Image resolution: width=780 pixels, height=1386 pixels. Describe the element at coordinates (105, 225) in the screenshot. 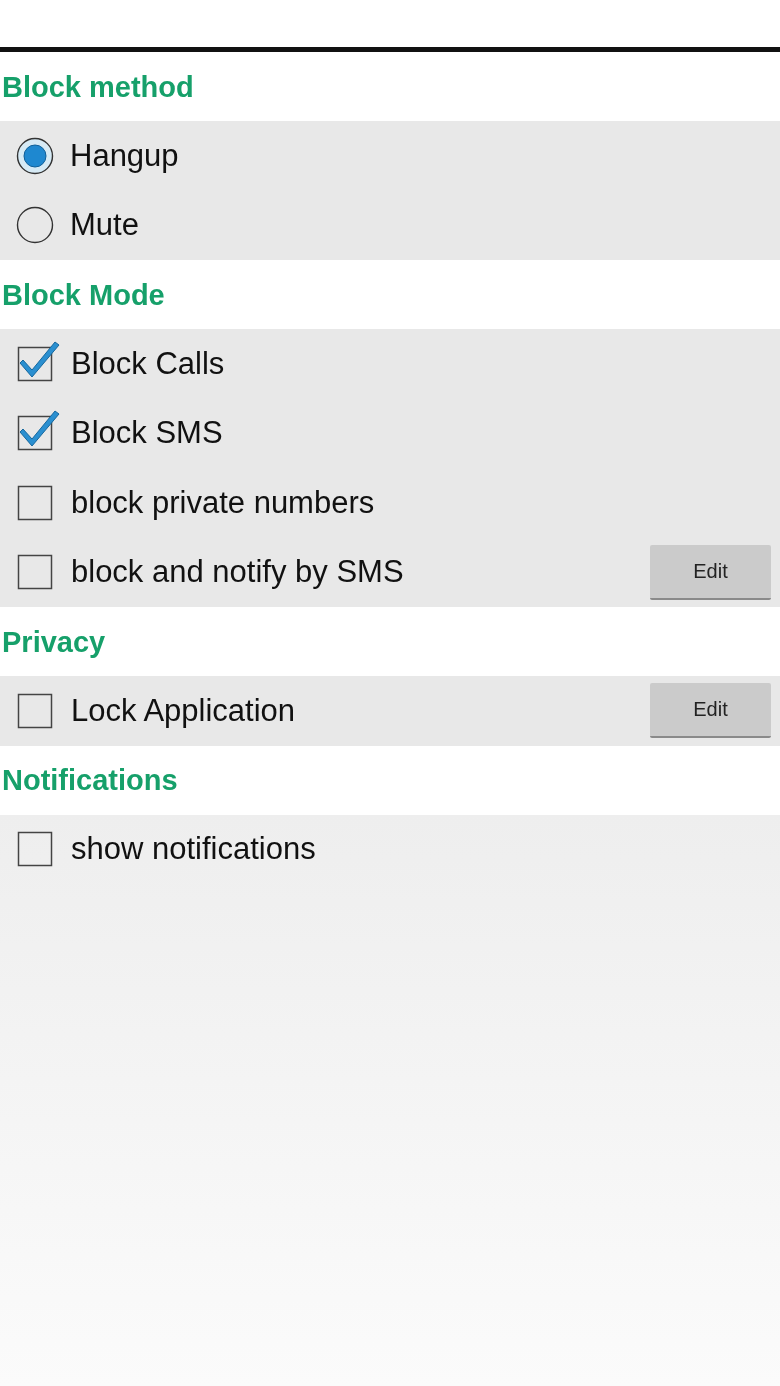

I see `option-label: Mute` at that location.